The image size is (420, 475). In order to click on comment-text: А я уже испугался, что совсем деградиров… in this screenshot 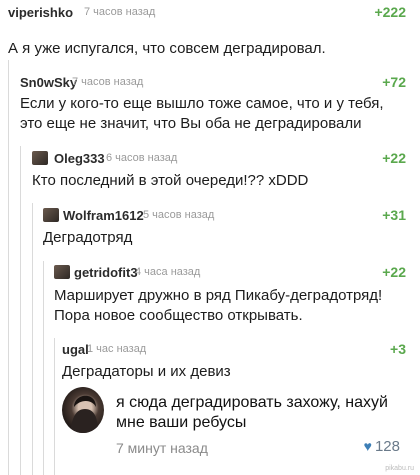, I will do `click(167, 48)`.